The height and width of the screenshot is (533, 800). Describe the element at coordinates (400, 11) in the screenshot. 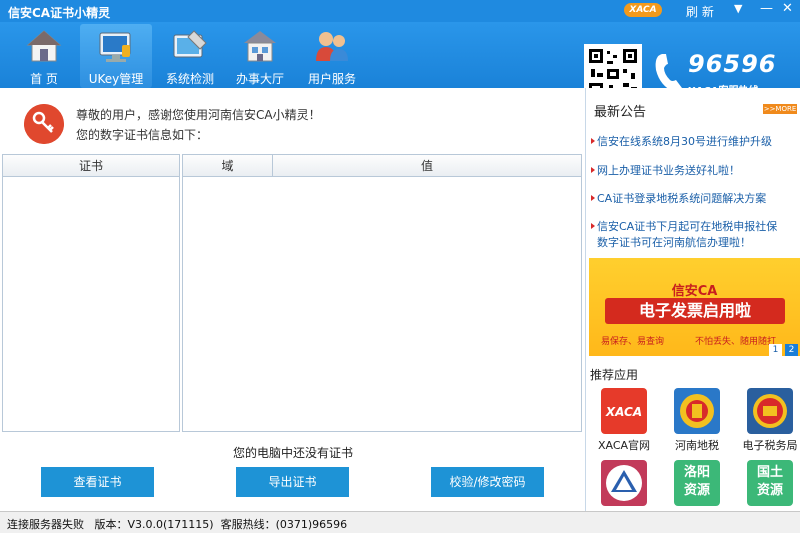

I see `title-bar: 信安CA证书小精灵 XACA 刷 新 ▼ — ✕` at that location.